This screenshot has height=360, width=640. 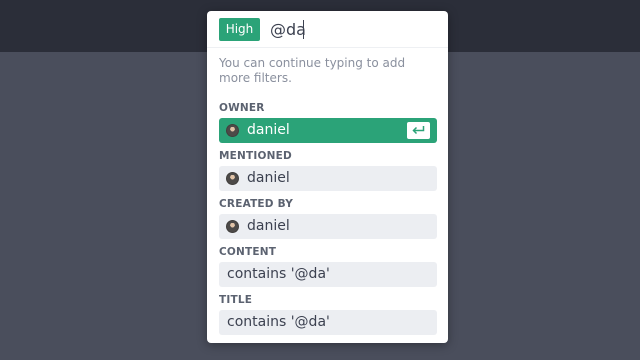 I want to click on owner-option-daniel: daniel, so click(x=328, y=130).